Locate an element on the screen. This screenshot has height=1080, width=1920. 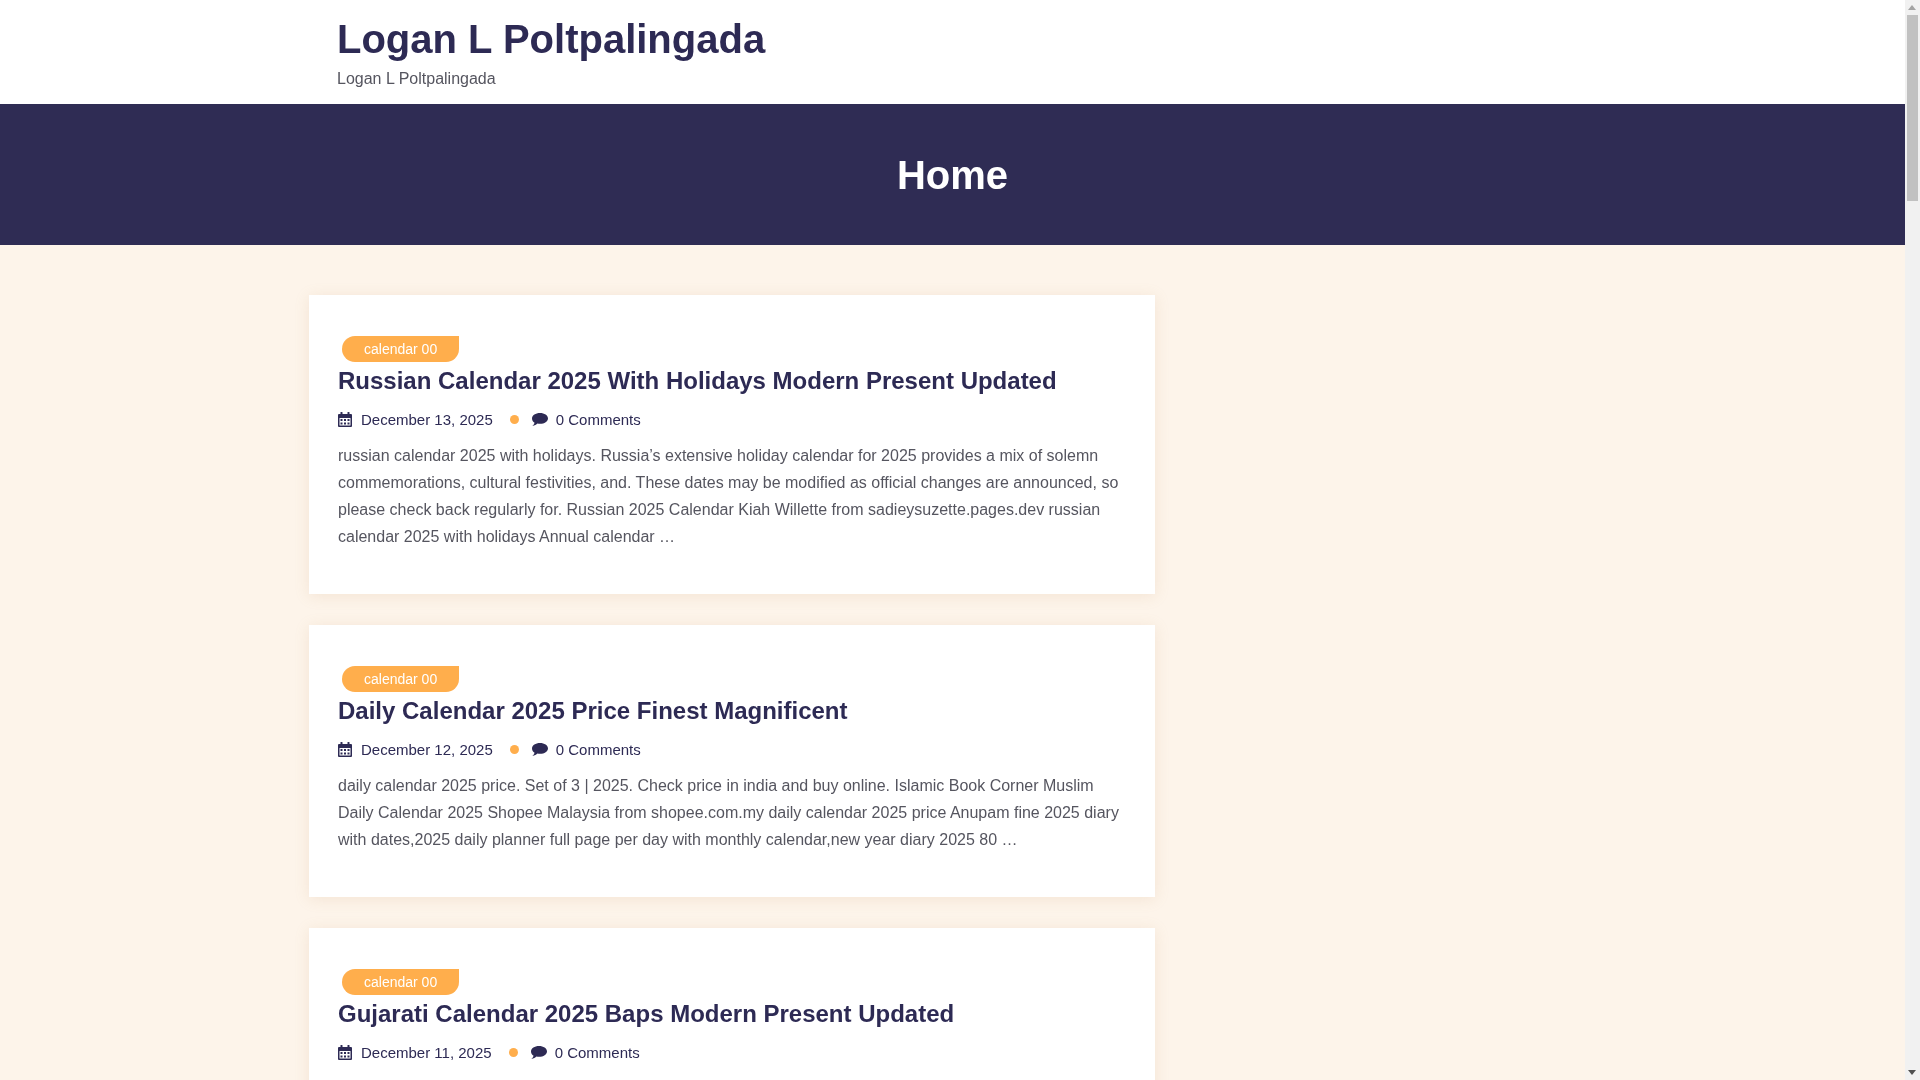
page-heading: Home is located at coordinates (952, 175).